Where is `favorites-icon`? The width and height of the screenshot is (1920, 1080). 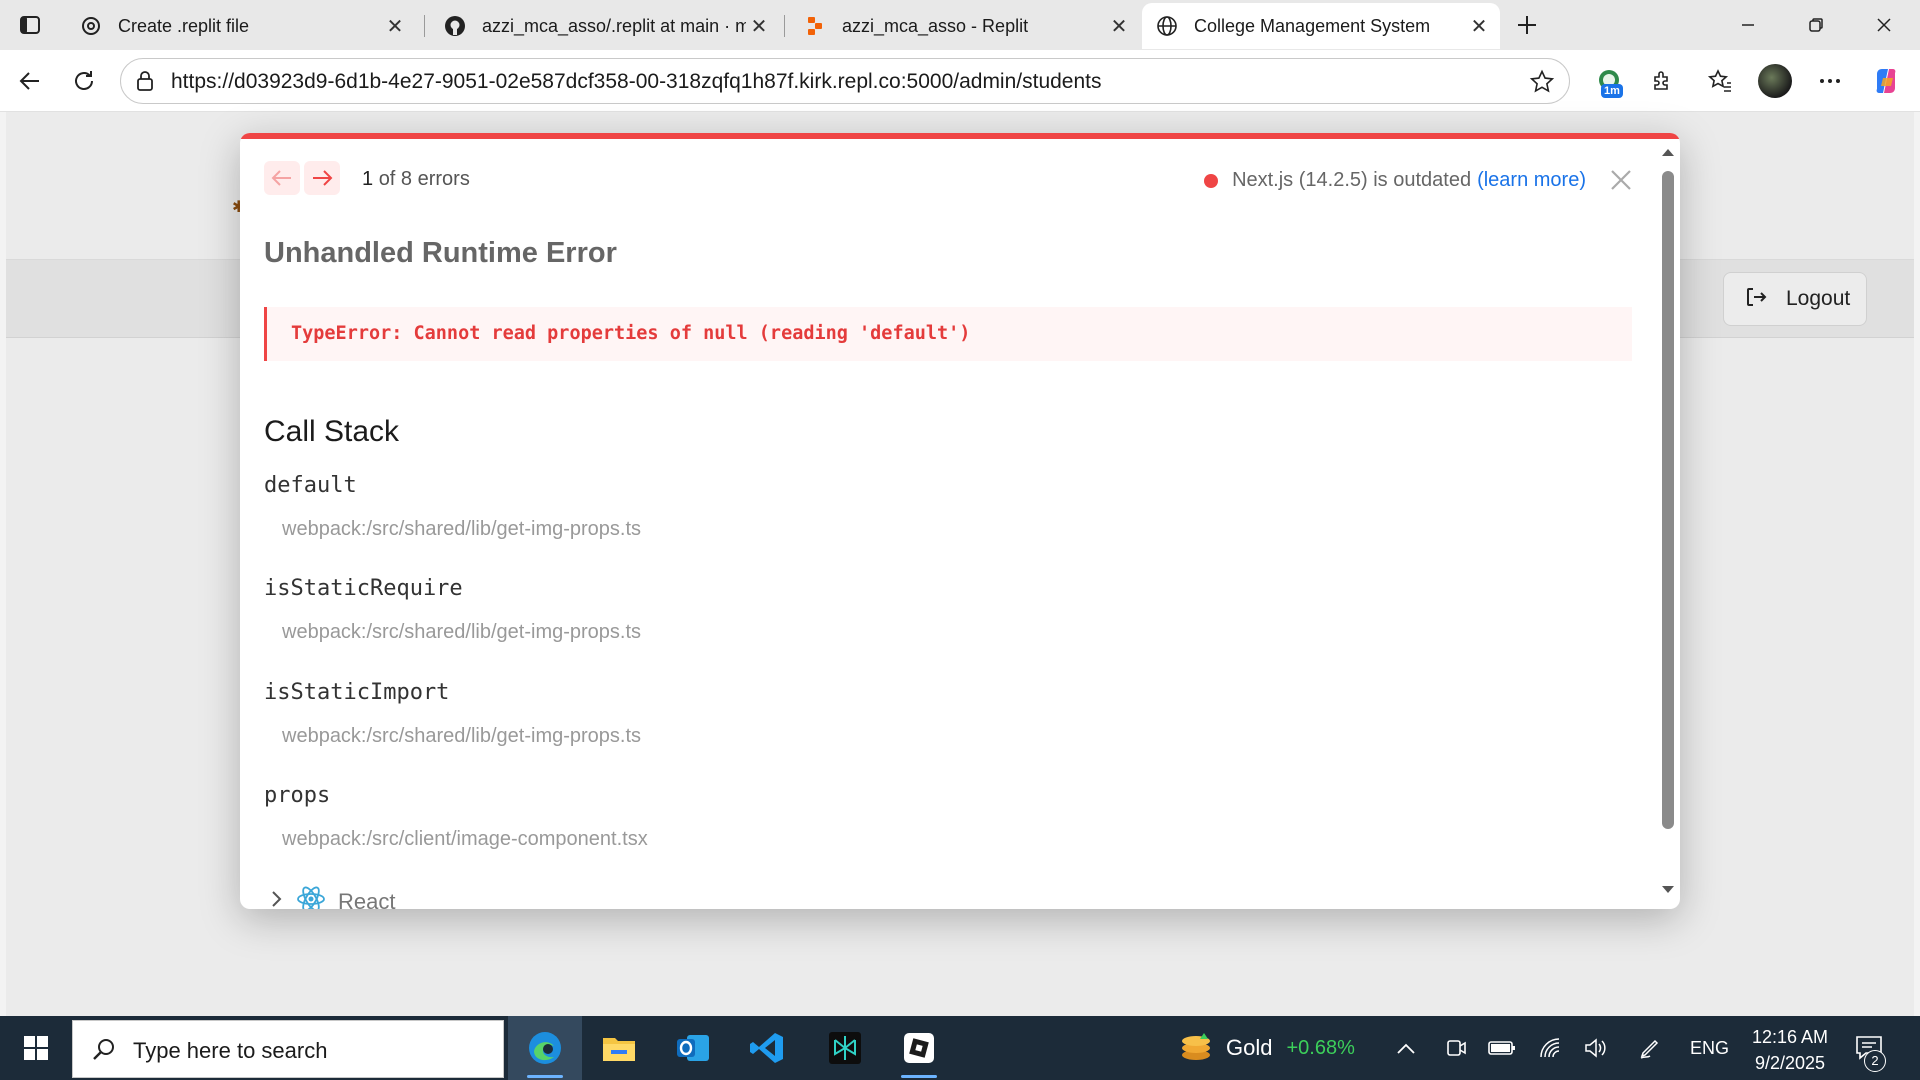 favorites-icon is located at coordinates (1720, 81).